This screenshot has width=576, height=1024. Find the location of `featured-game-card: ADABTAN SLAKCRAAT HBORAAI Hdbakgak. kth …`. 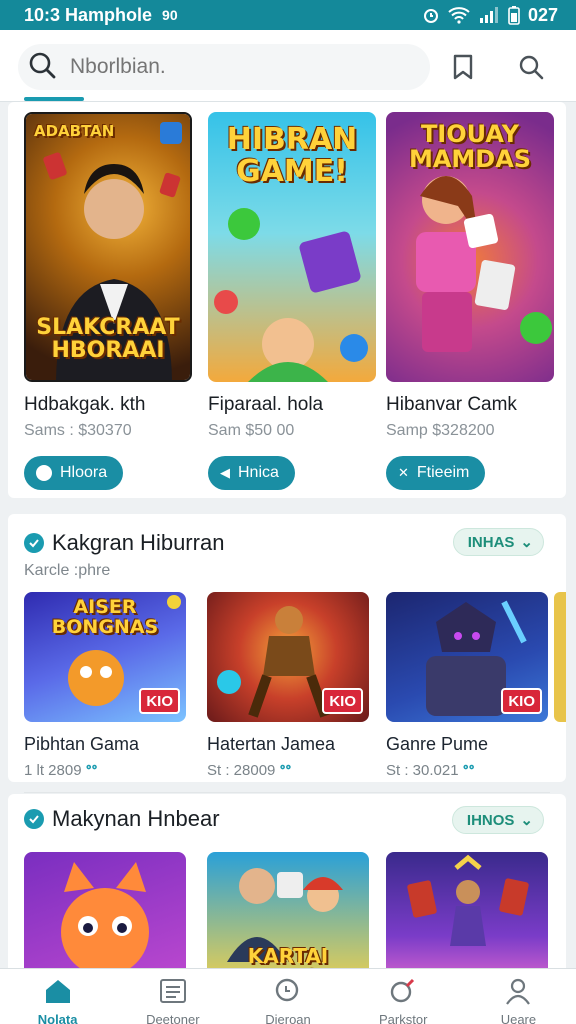

featured-game-card: ADABTAN SLAKCRAAT HBORAAI Hdbakgak. kth … is located at coordinates (108, 301).